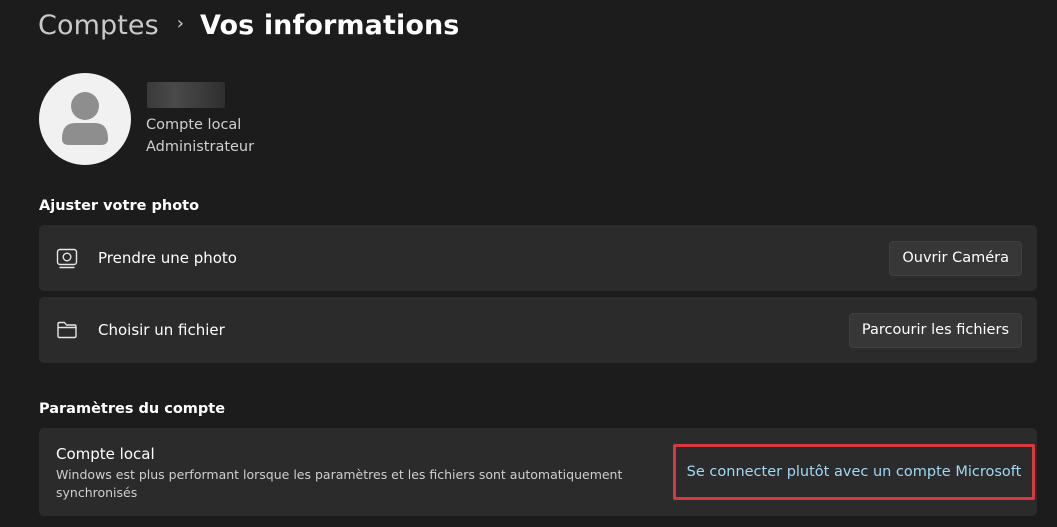 The width and height of the screenshot is (1057, 527). What do you see at coordinates (194, 125) in the screenshot?
I see `account-type: Compte local` at bounding box center [194, 125].